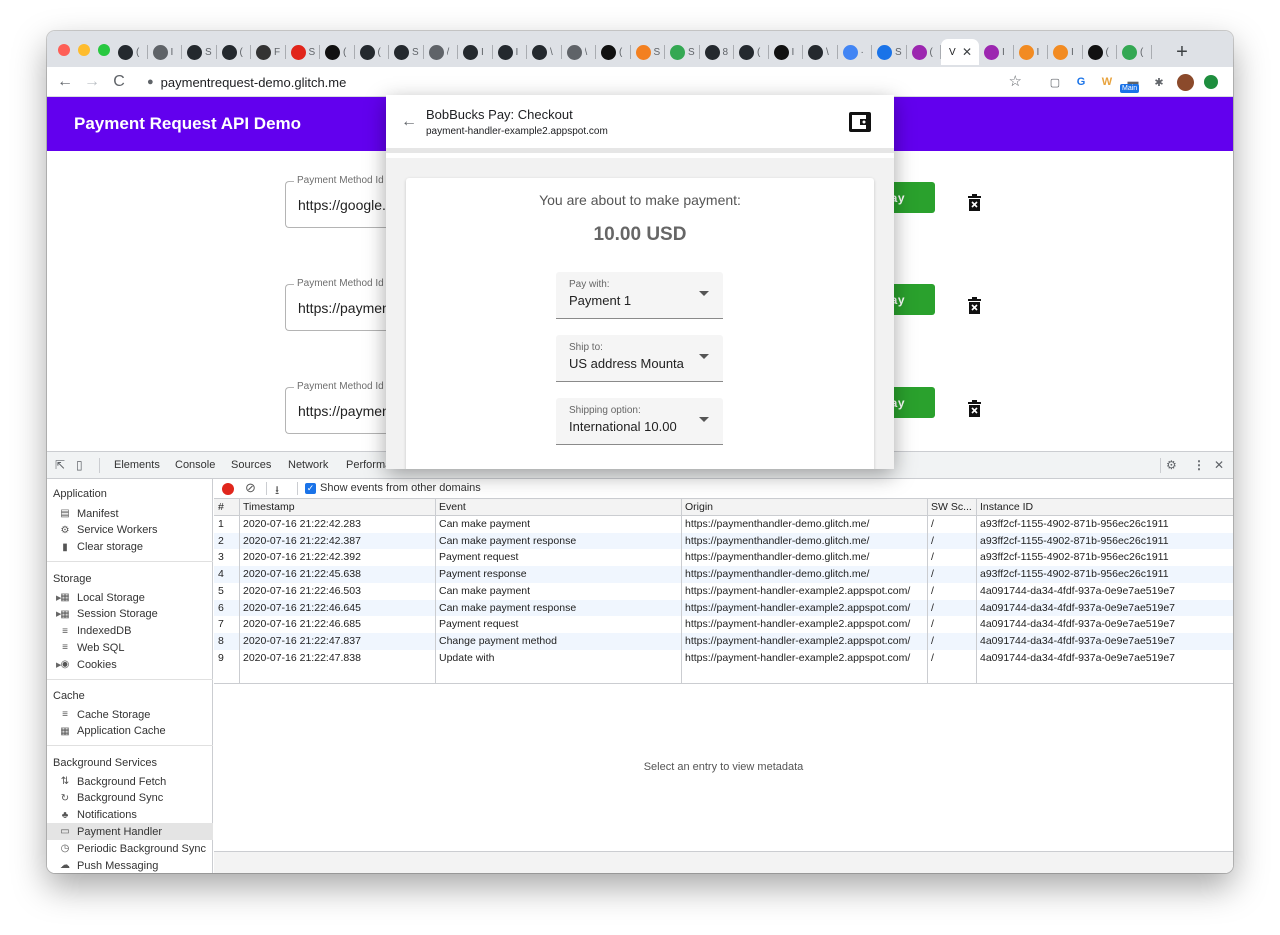 This screenshot has height=935, width=1280. I want to click on zoom-window-button, so click(104, 50).